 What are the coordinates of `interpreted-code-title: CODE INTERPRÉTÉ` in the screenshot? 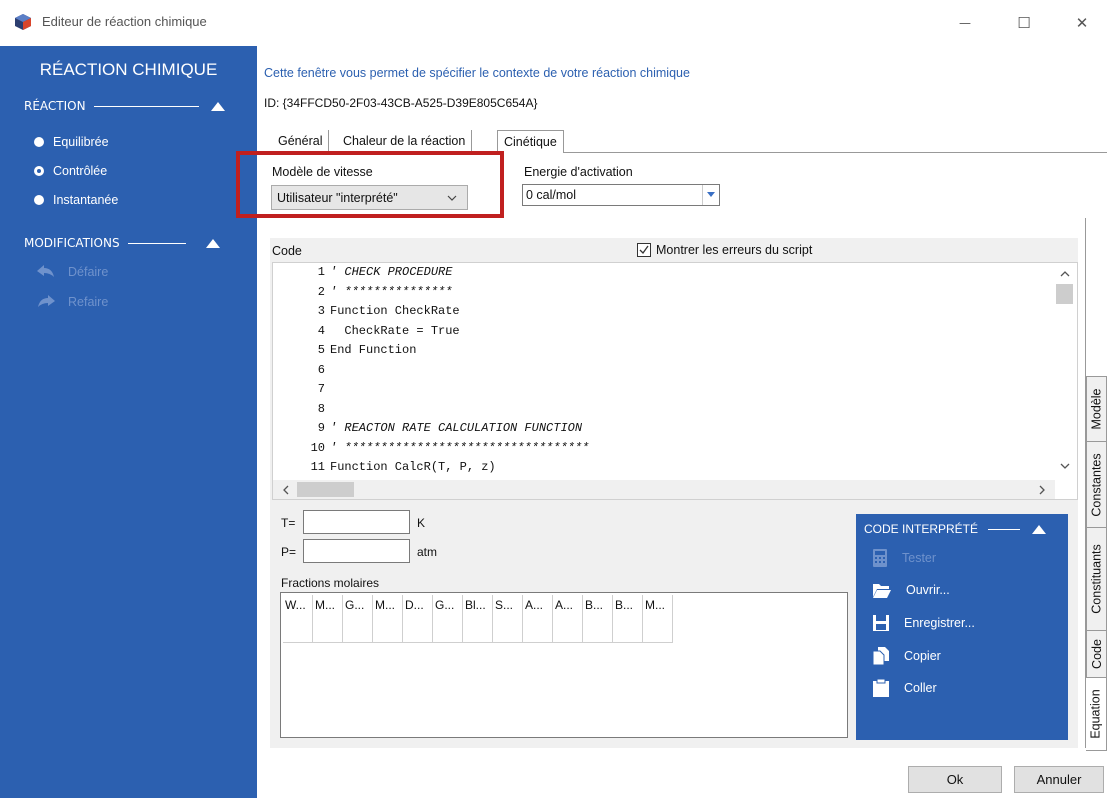 It's located at (921, 529).